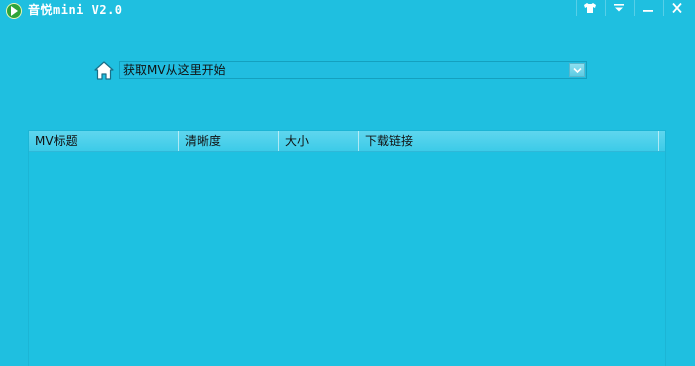  I want to click on column-header-size: 大小, so click(319, 141).